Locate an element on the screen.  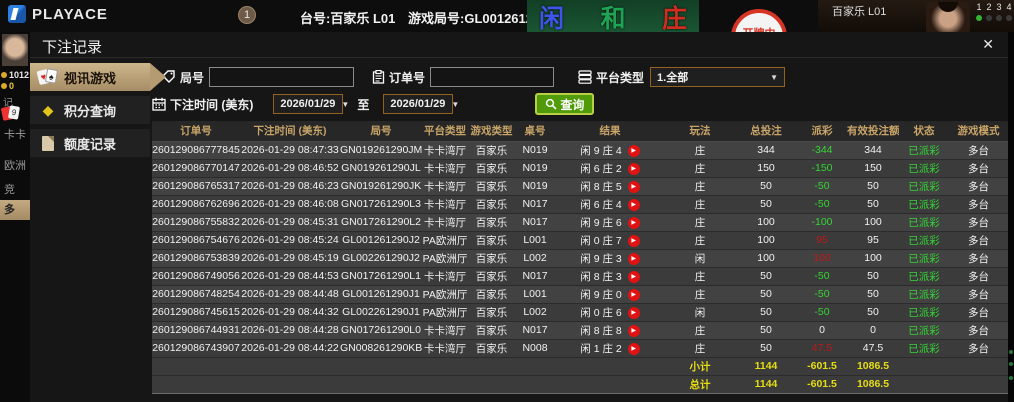
cell-table: N008 is located at coordinates (535, 348).